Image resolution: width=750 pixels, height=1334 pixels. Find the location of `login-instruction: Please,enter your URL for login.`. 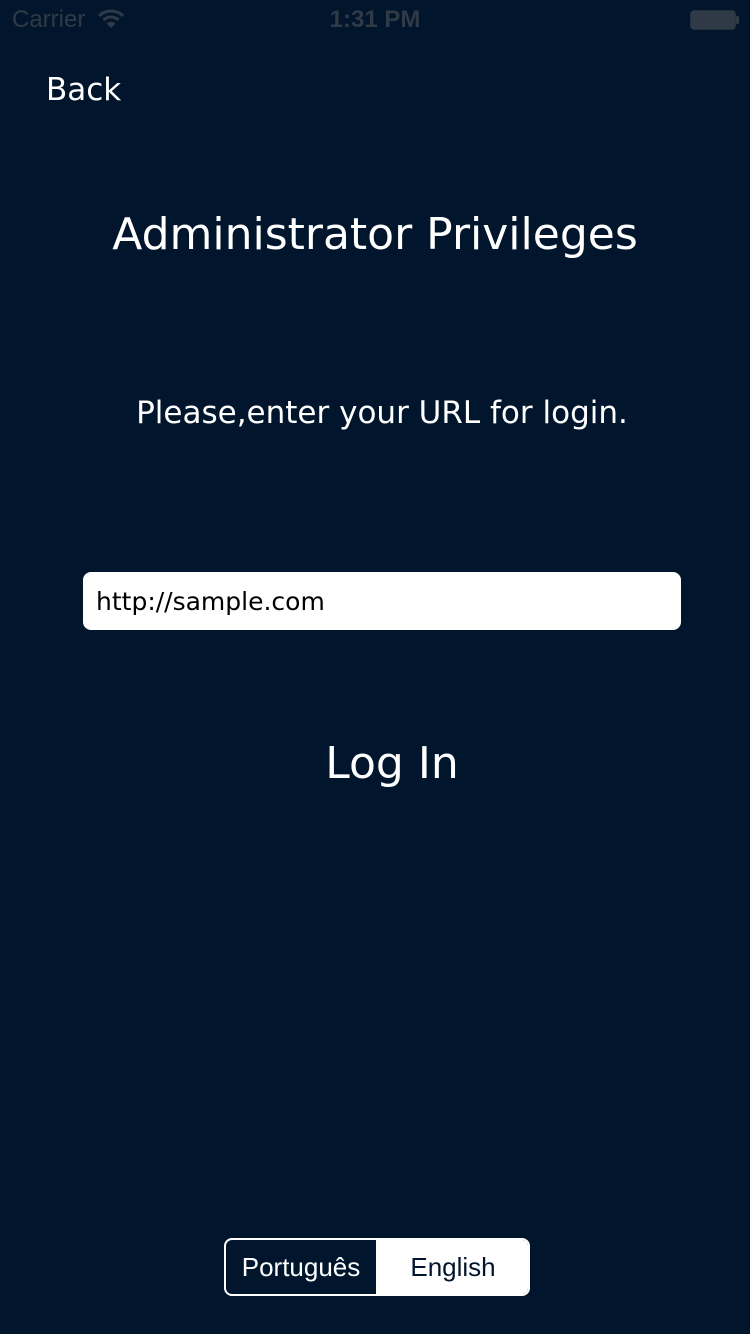

login-instruction: Please,enter your URL for login. is located at coordinates (382, 413).